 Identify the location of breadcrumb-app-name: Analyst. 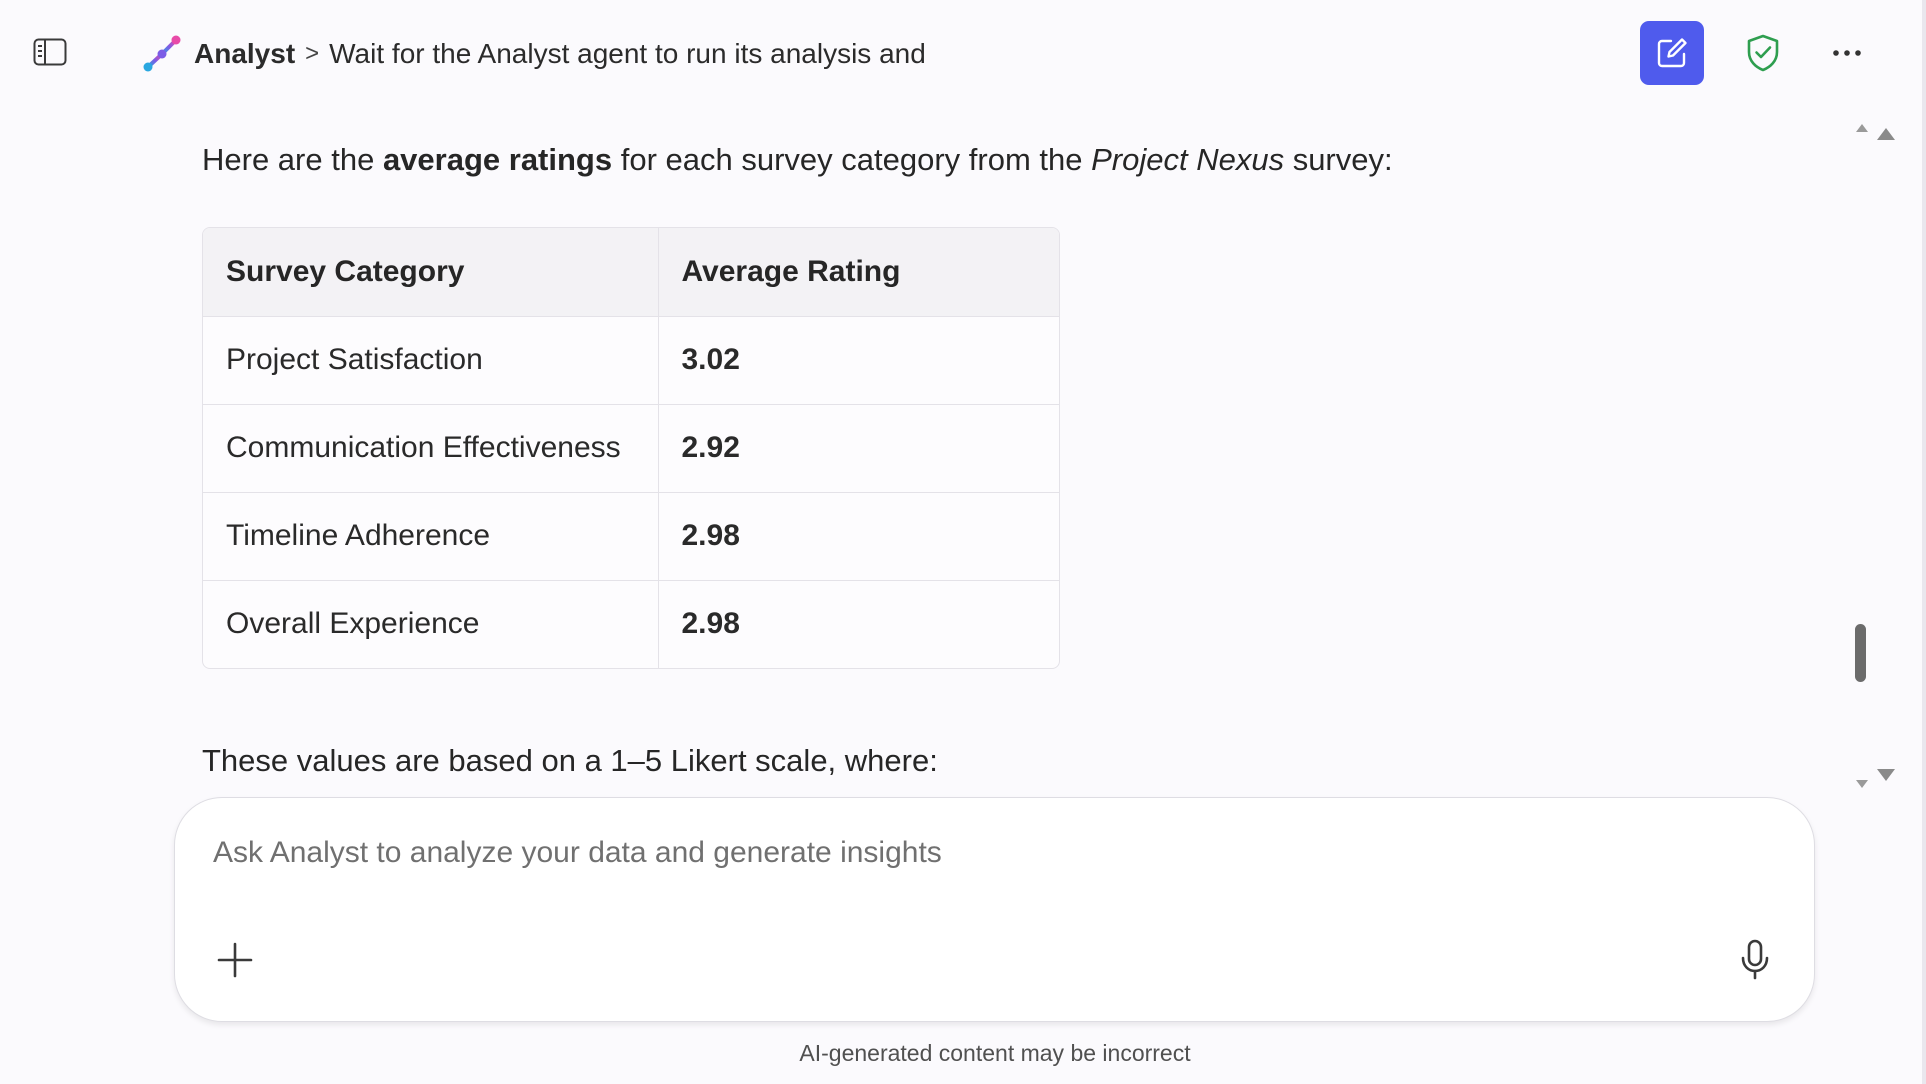
(244, 54).